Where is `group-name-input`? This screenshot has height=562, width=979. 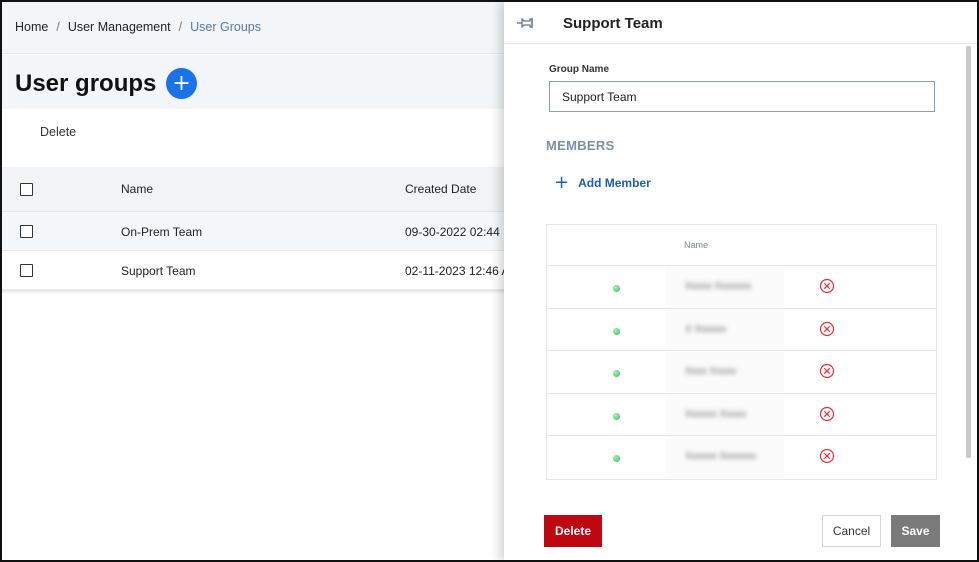
group-name-input is located at coordinates (742, 96).